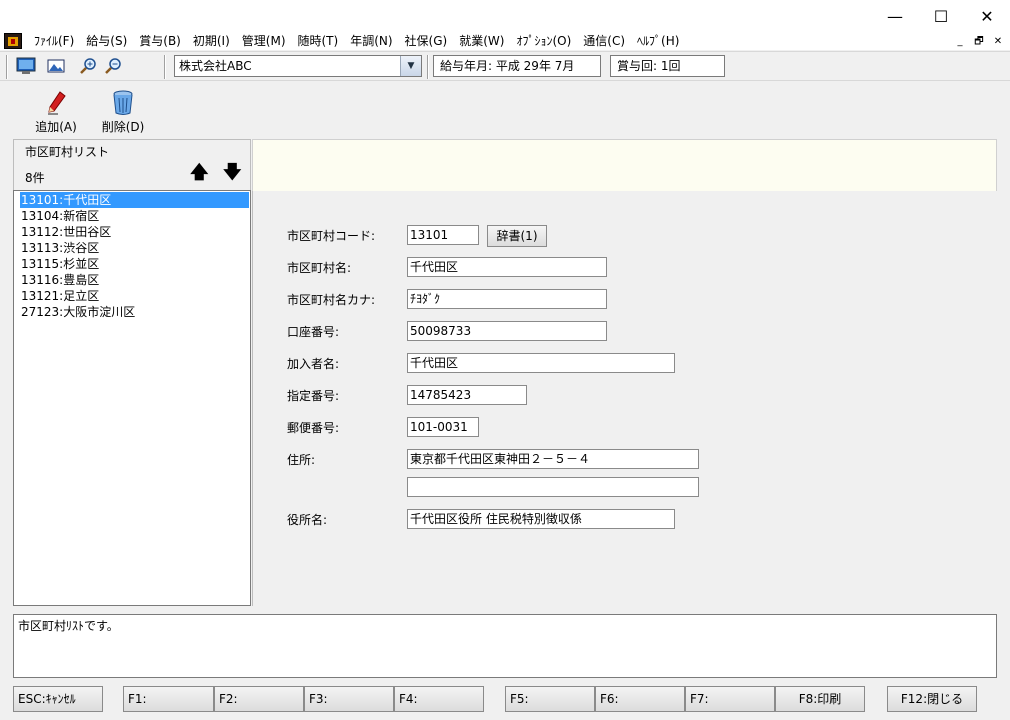 The height and width of the screenshot is (720, 1010). Describe the element at coordinates (658, 41) in the screenshot. I see `menu-help: ﾍﾙﾌﾟ(H)` at that location.